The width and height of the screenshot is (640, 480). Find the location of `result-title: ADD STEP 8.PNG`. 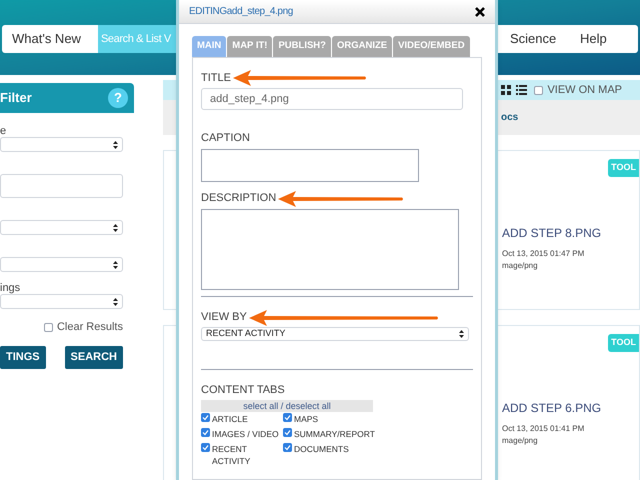

result-title: ADD STEP 8.PNG is located at coordinates (570, 233).